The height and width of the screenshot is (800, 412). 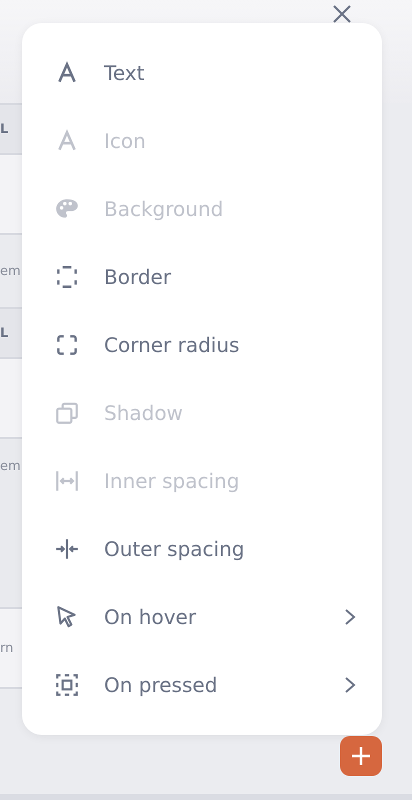 I want to click on menu-item: Text, so click(x=202, y=73).